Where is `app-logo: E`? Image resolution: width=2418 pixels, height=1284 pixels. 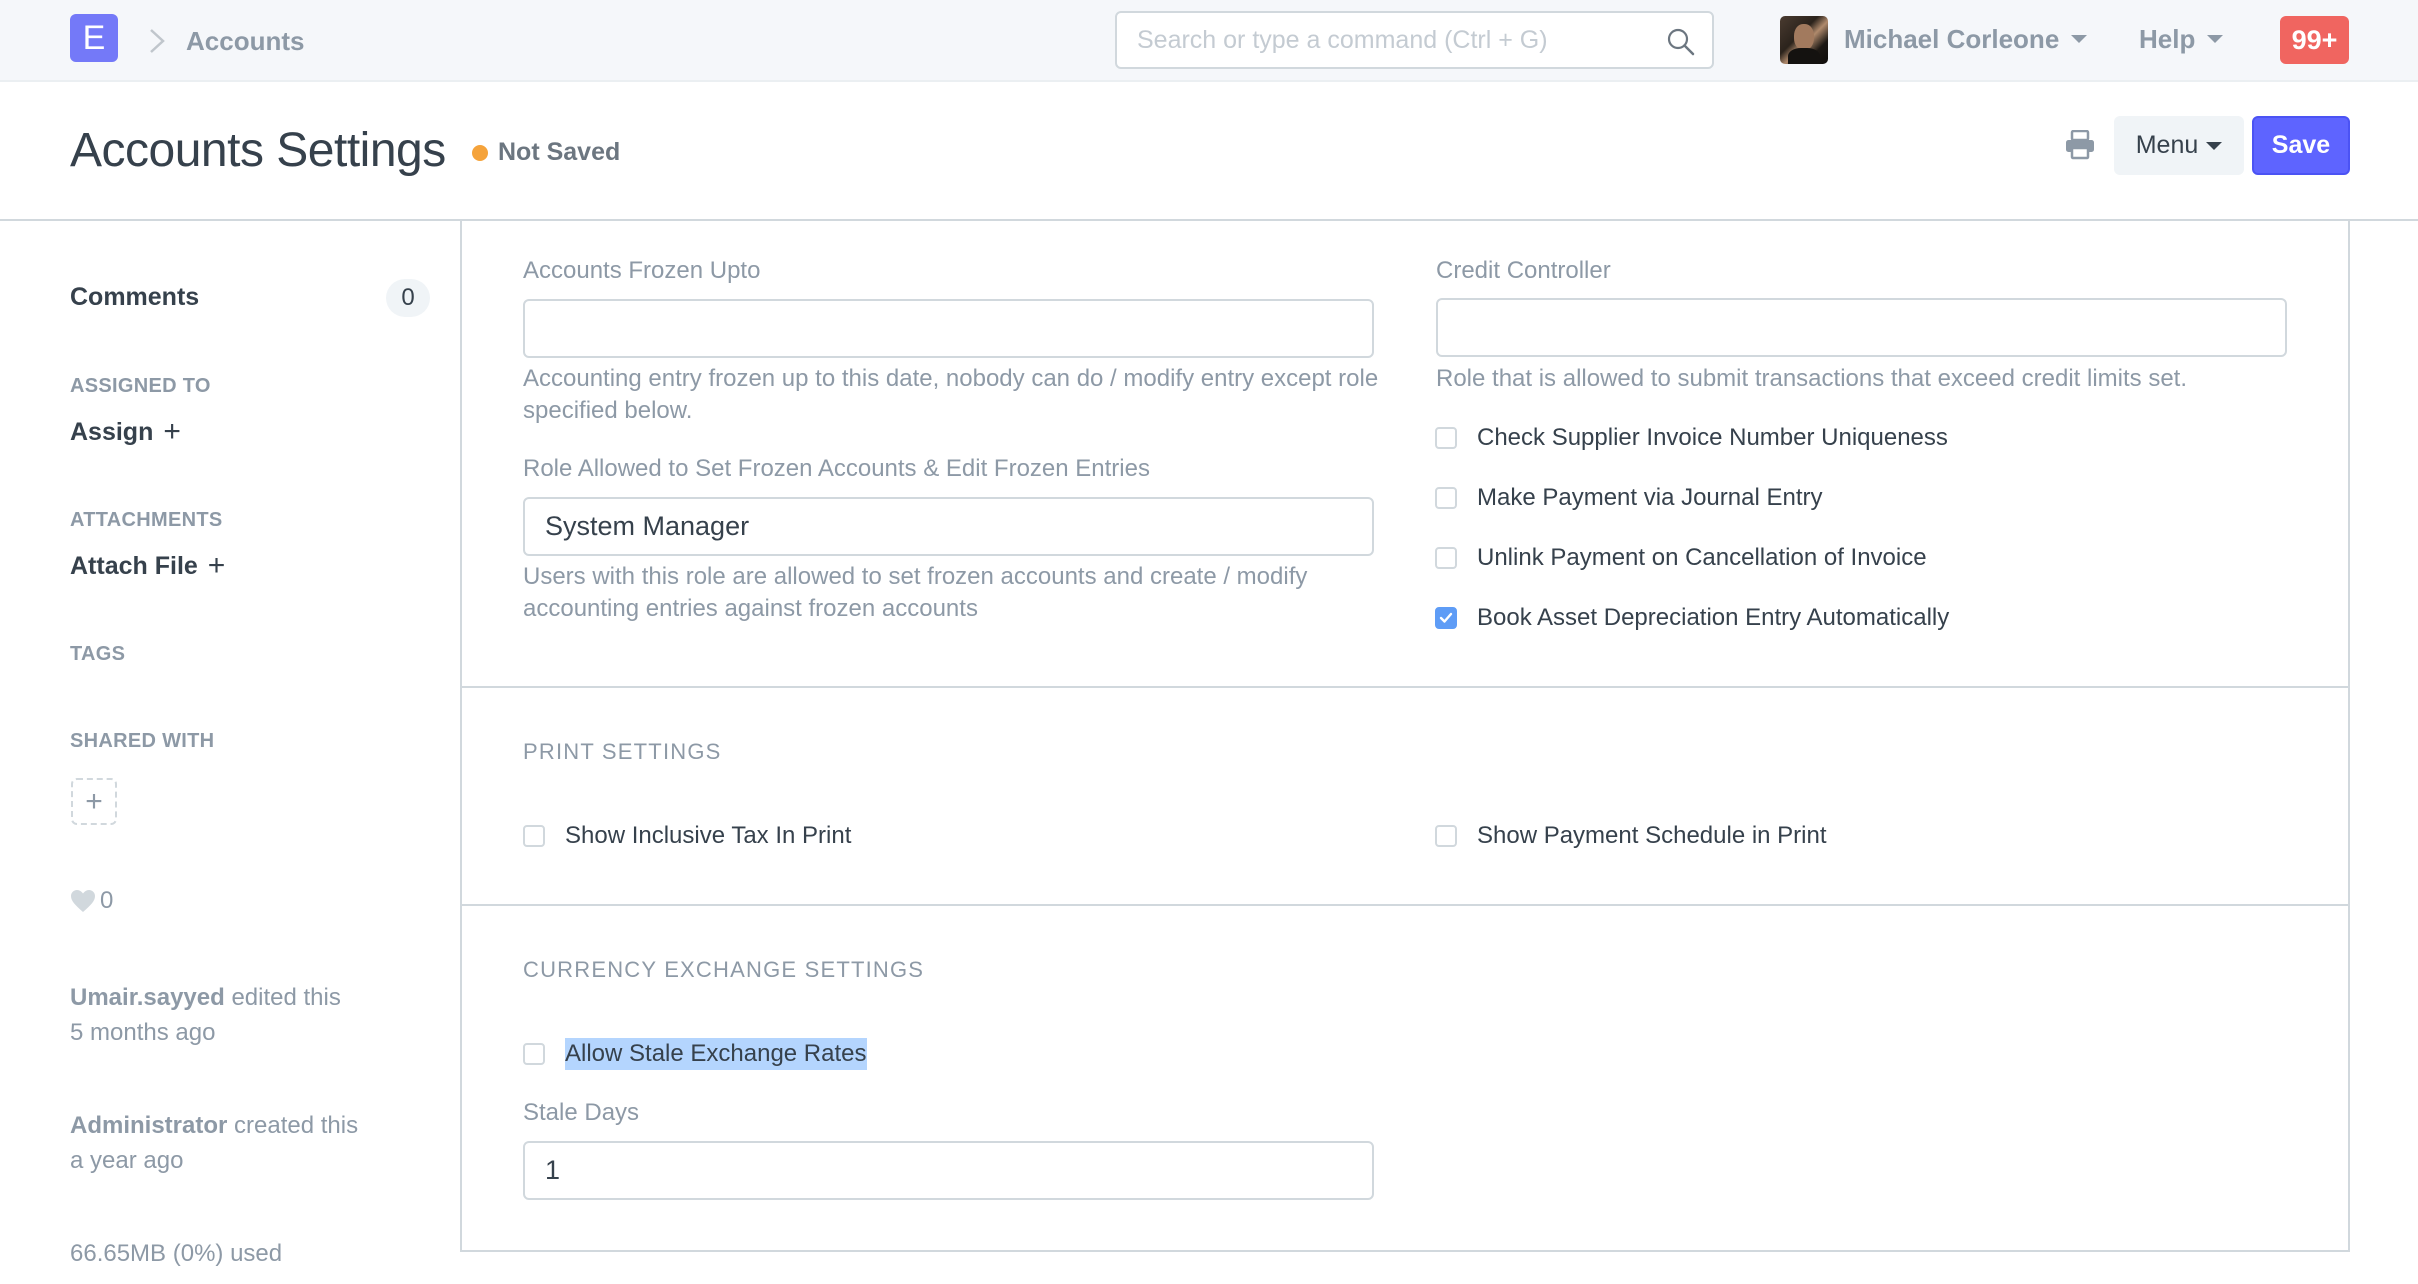
app-logo: E is located at coordinates (94, 38).